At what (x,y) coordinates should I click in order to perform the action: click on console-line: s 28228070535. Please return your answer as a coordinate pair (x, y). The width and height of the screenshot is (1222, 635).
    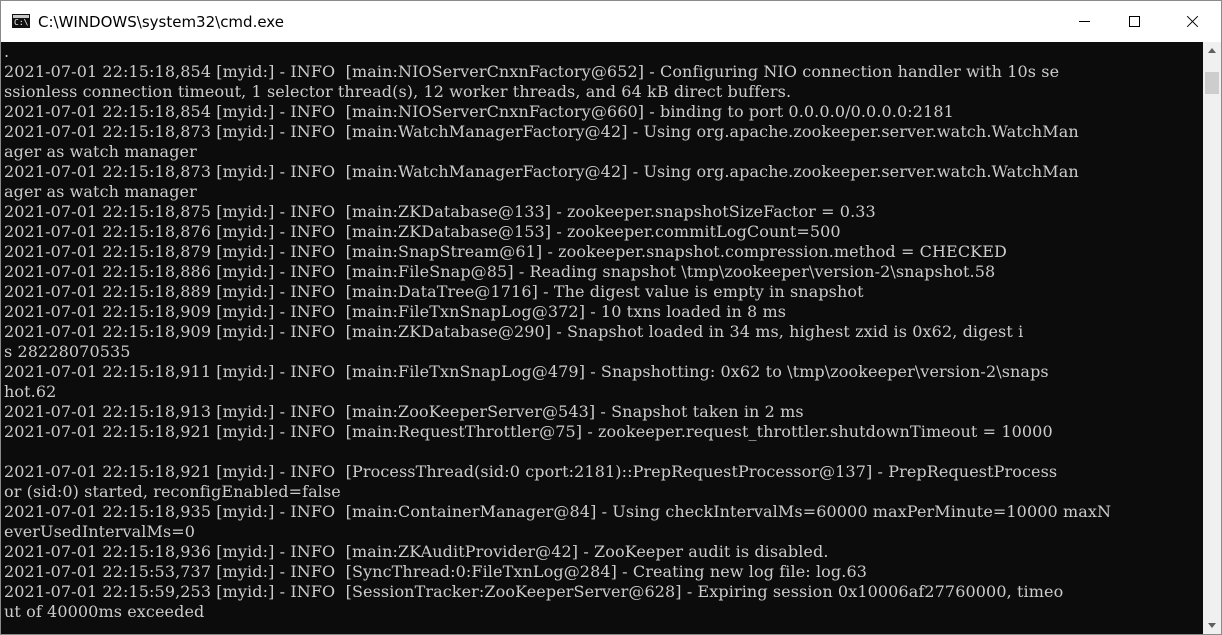
    Looking at the image, I should click on (67, 351).